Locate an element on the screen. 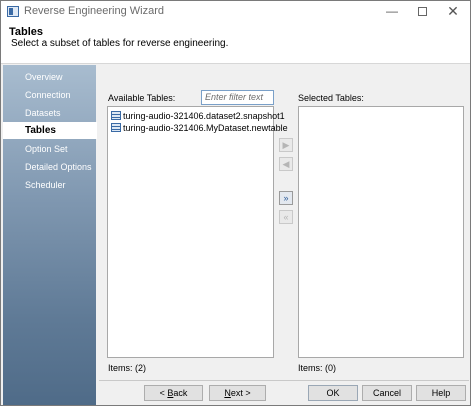 The image size is (471, 406). available-tables-label: Available Tables: is located at coordinates (142, 98).